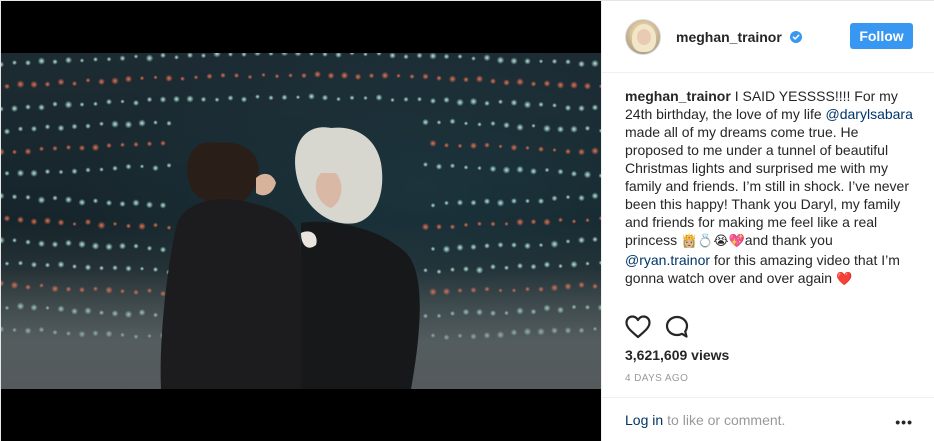 The image size is (934, 441). I want to click on login-link: Log in, so click(644, 420).